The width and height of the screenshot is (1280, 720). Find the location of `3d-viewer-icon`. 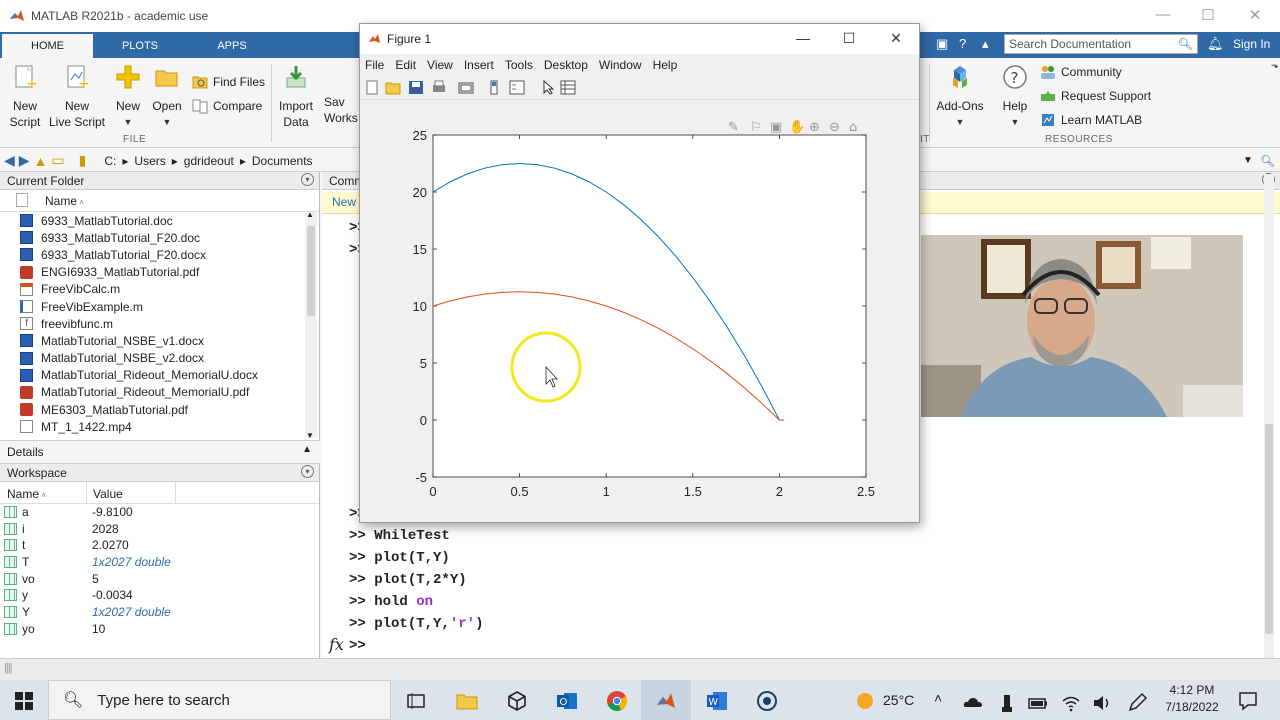

3d-viewer-icon is located at coordinates (517, 701).